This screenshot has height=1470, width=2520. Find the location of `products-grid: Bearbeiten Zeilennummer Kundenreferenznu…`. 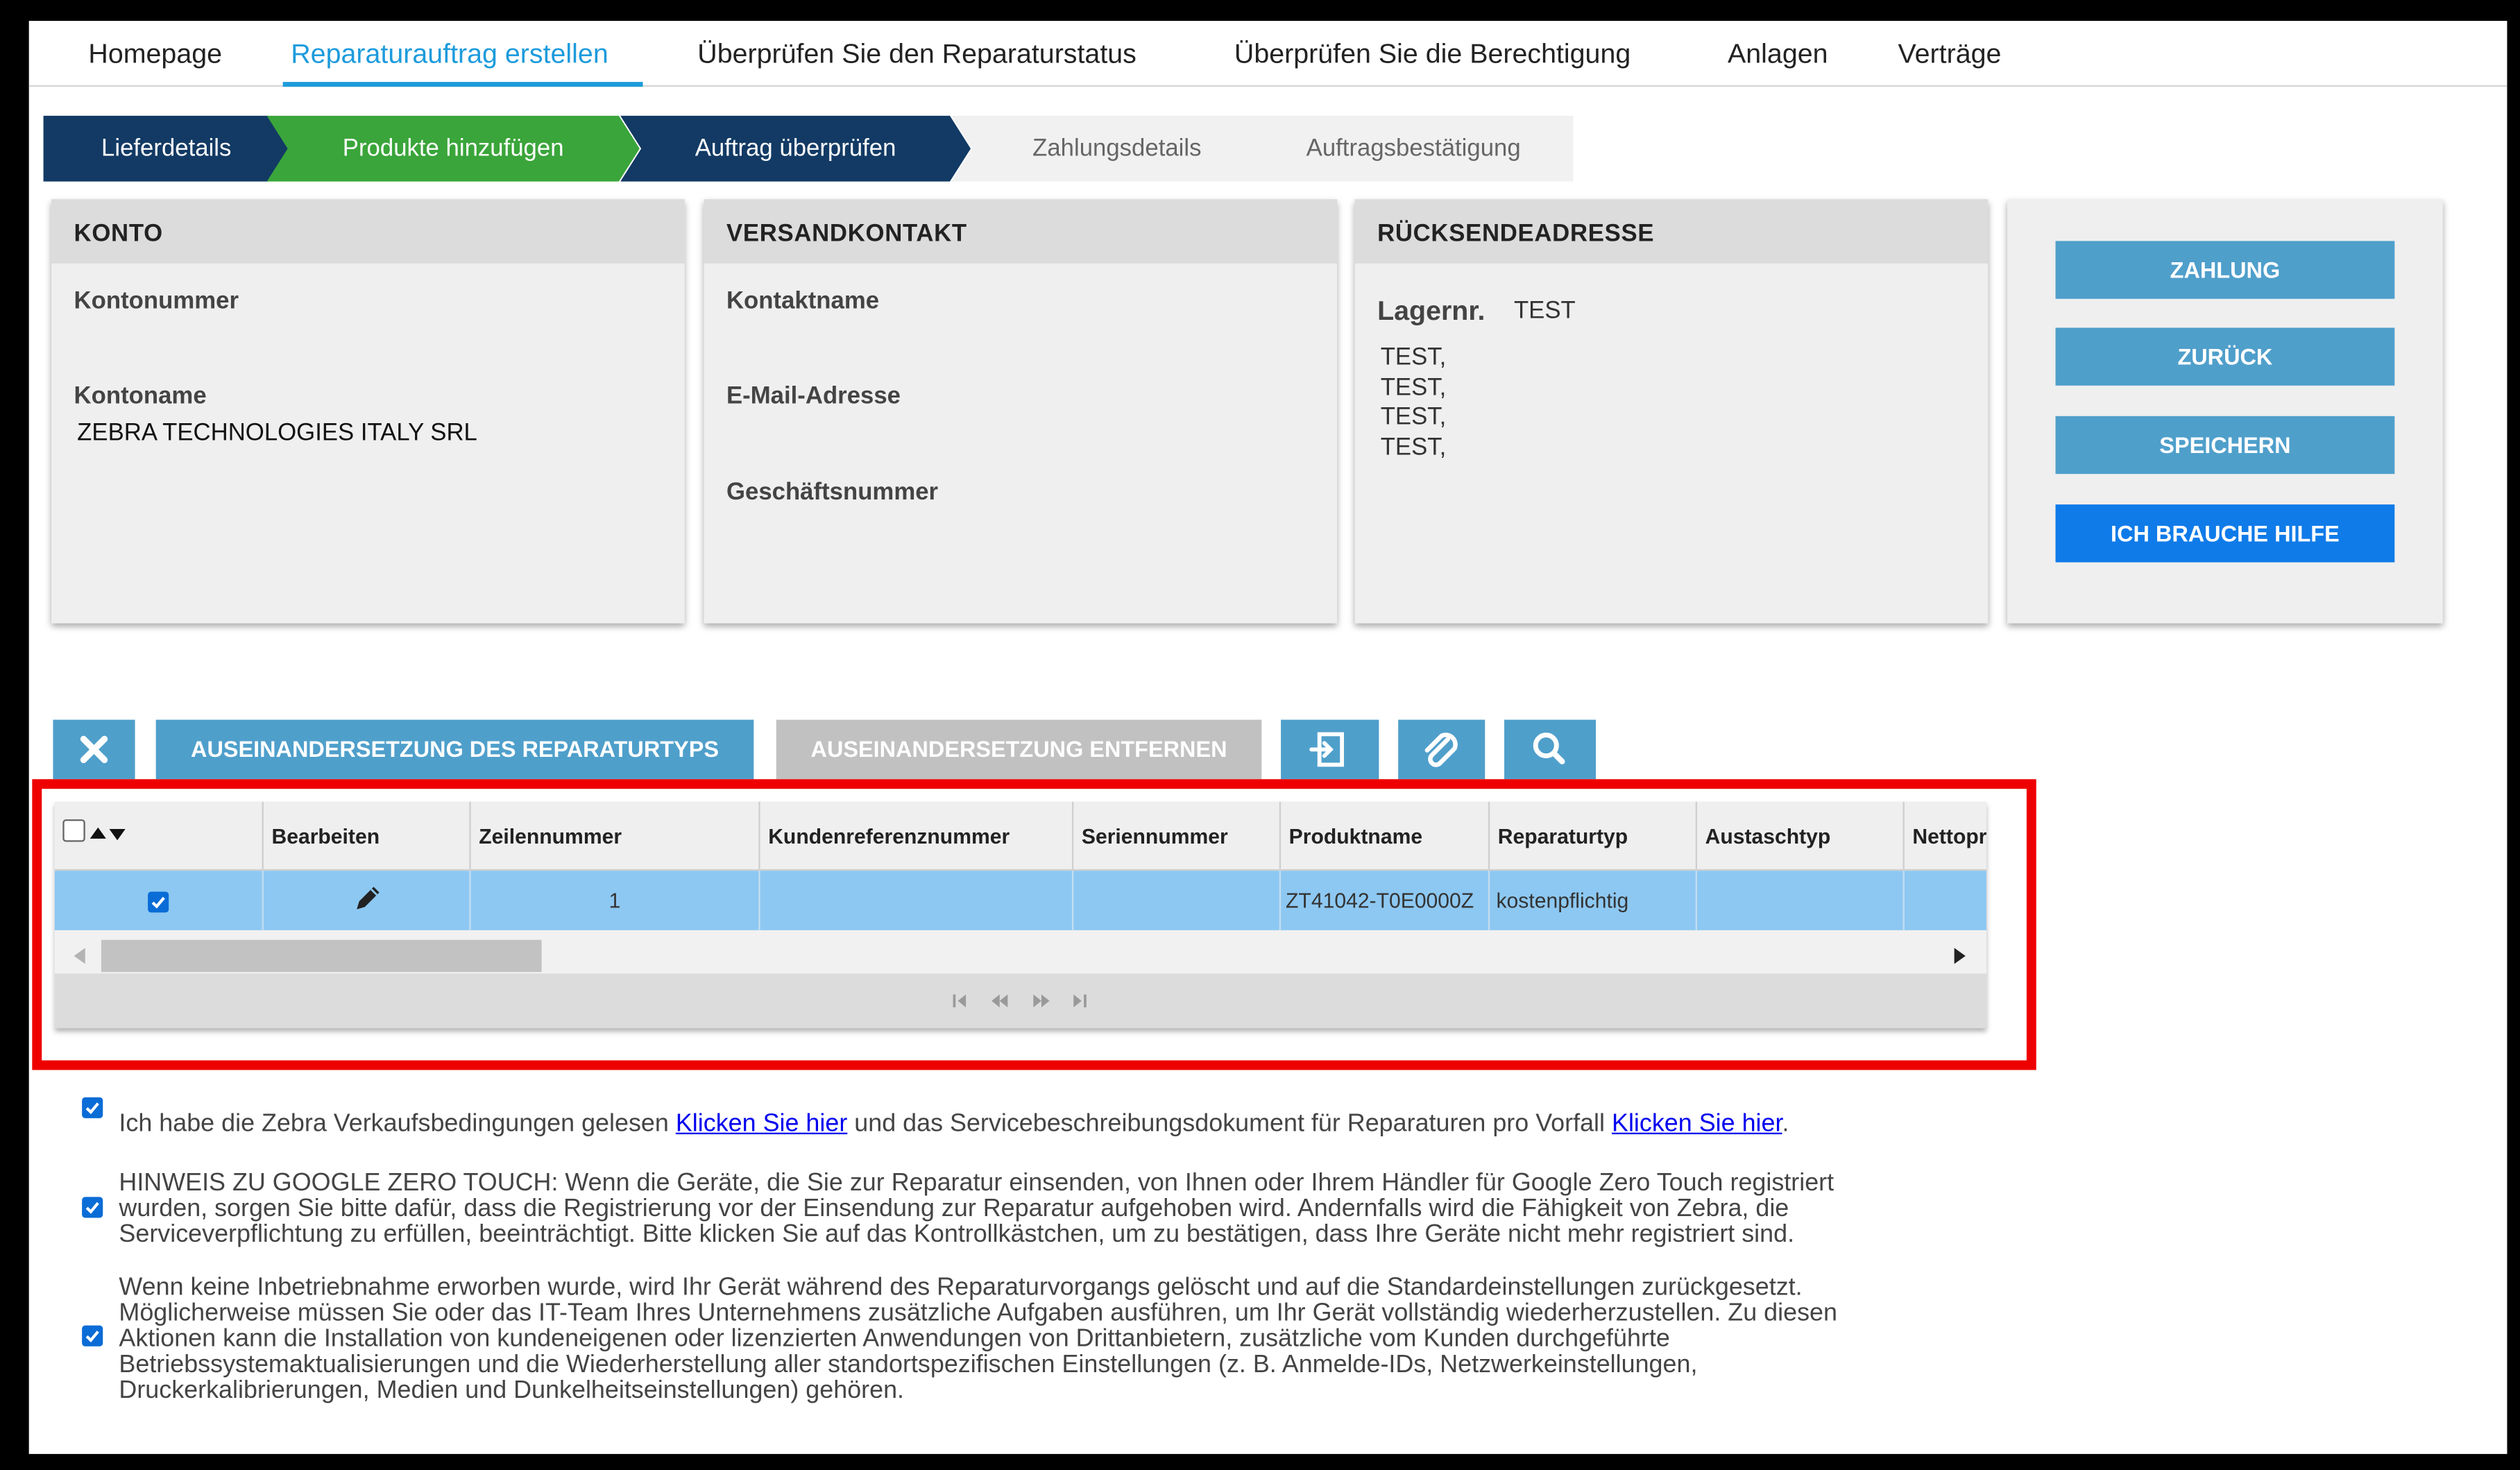

products-grid: Bearbeiten Zeilennummer Kundenreferenznu… is located at coordinates (1020, 915).